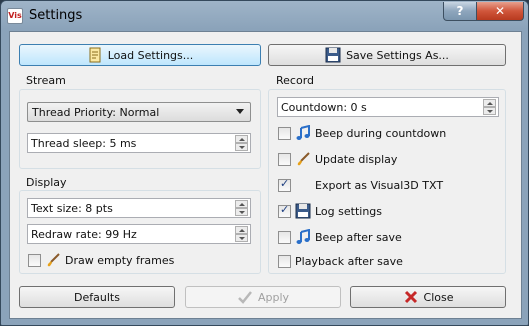 Image resolution: width=529 pixels, height=326 pixels. I want to click on draw-empty-frames-label: Draw empty frames, so click(120, 260).